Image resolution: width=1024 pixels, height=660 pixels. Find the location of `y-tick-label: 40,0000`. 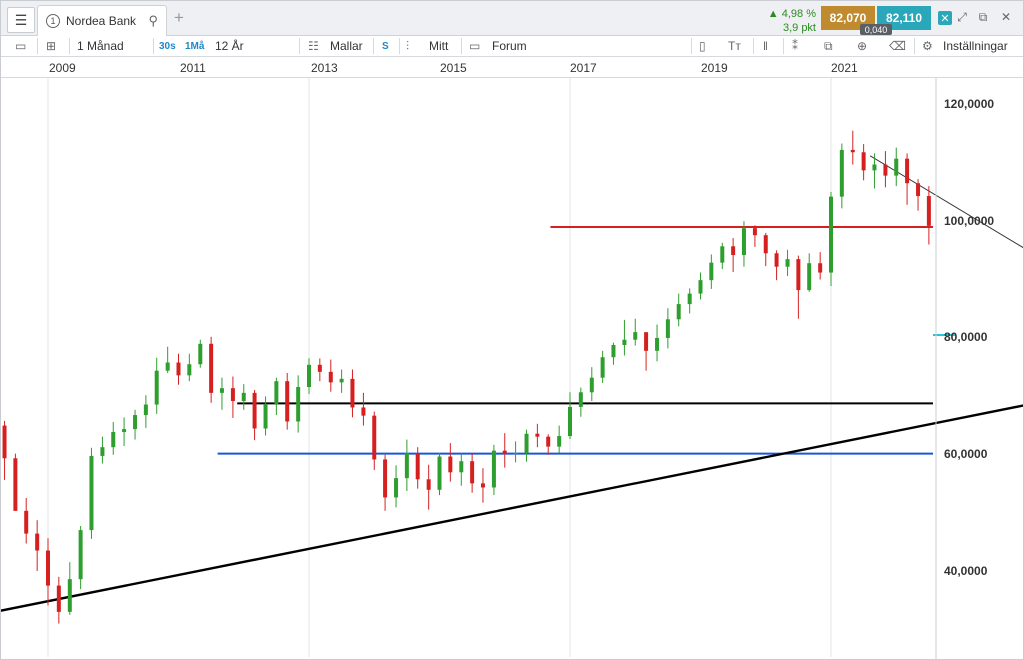

y-tick-label: 40,0000 is located at coordinates (966, 571).